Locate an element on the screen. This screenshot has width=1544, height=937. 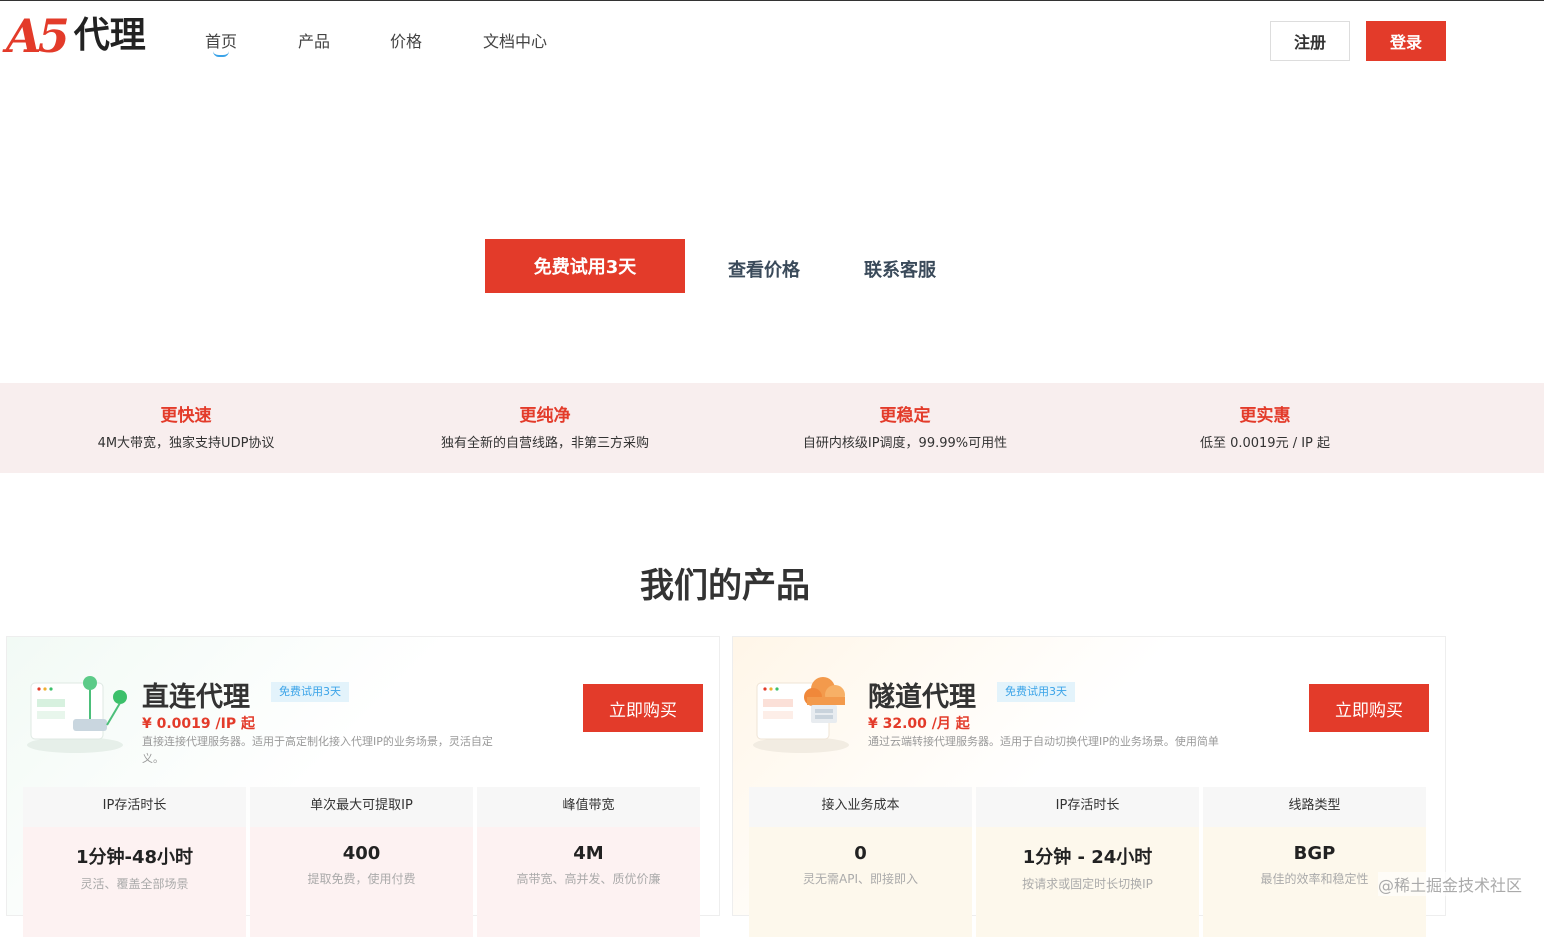
product-name: 隧道代理 is located at coordinates (922, 697).